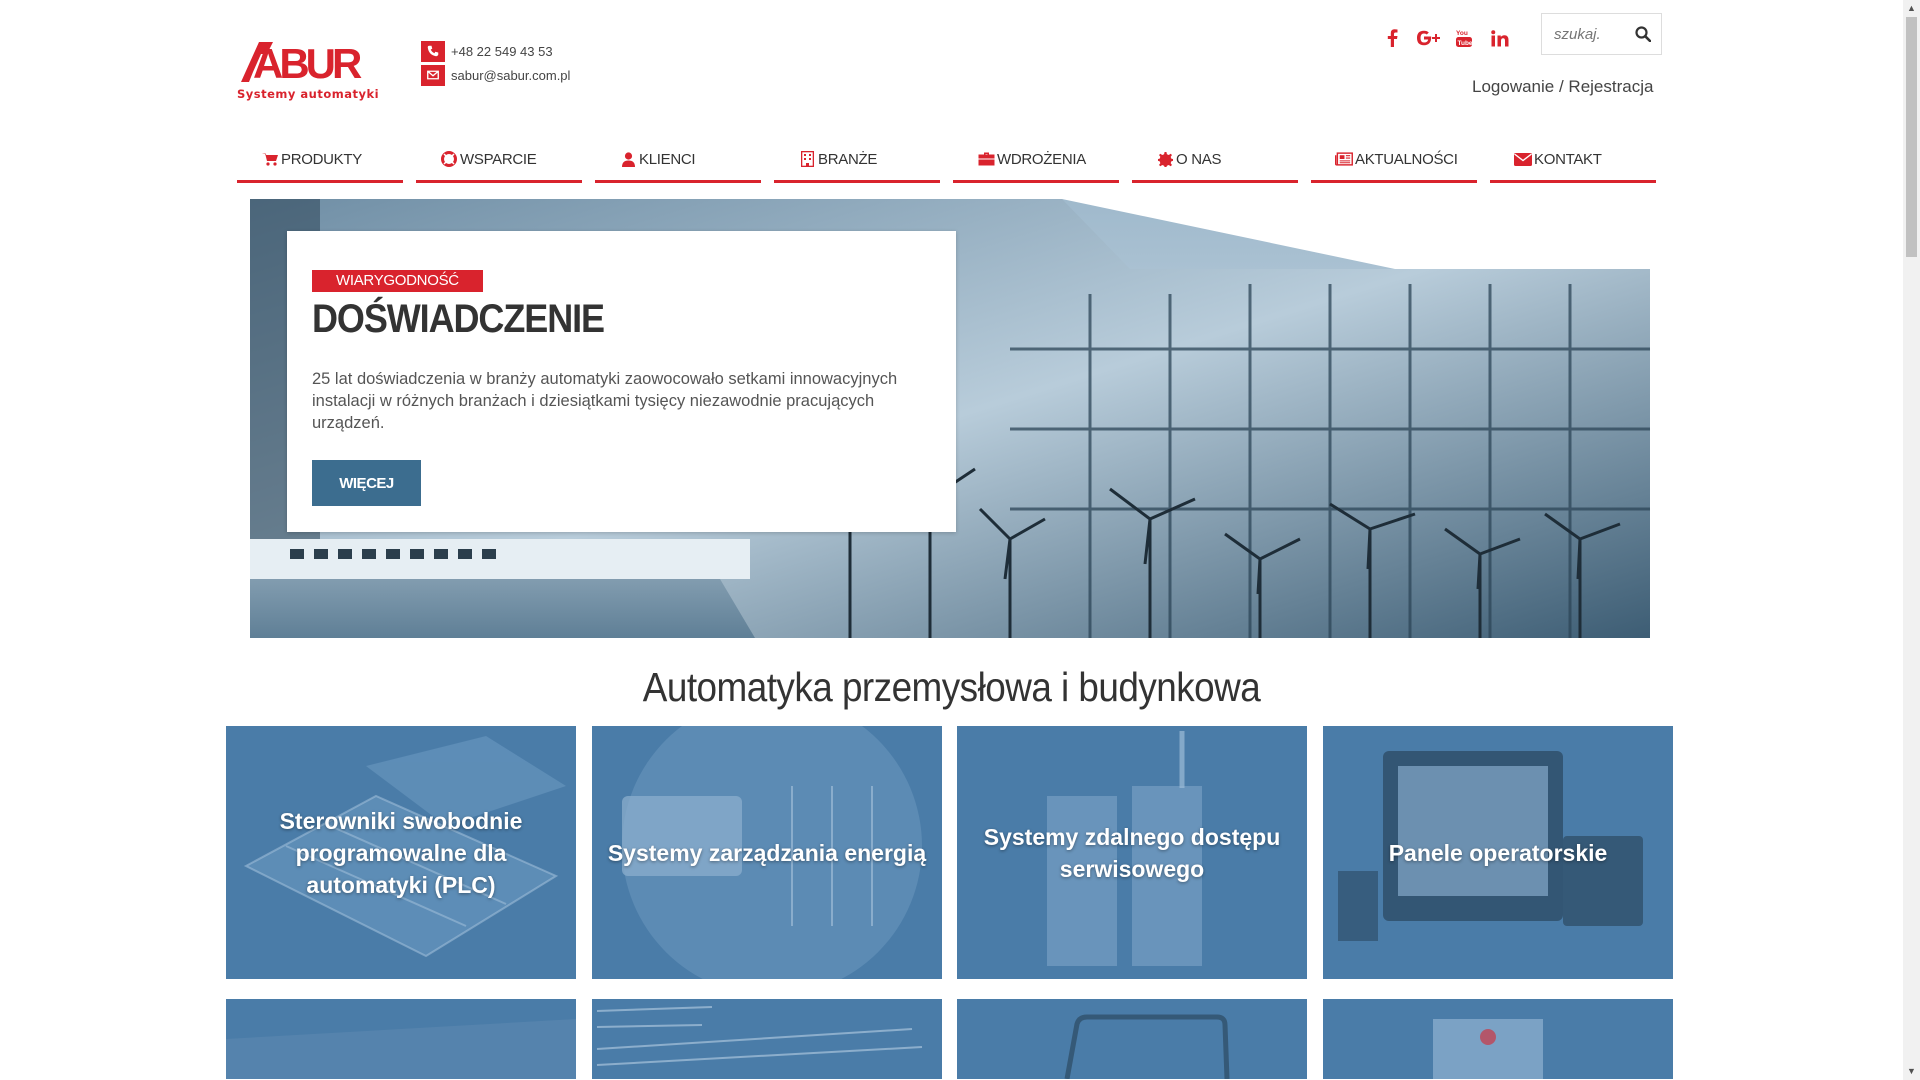 The height and width of the screenshot is (1080, 1920). I want to click on nav-item-aktualnosci: AKTUALNOŚCI, so click(1394, 160).